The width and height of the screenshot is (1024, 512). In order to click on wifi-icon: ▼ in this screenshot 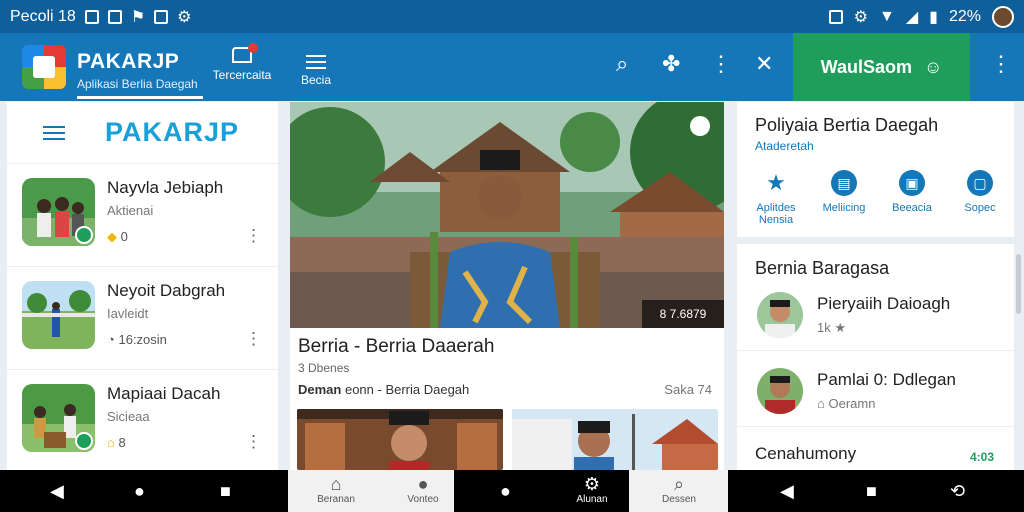, I will do `click(887, 16)`.